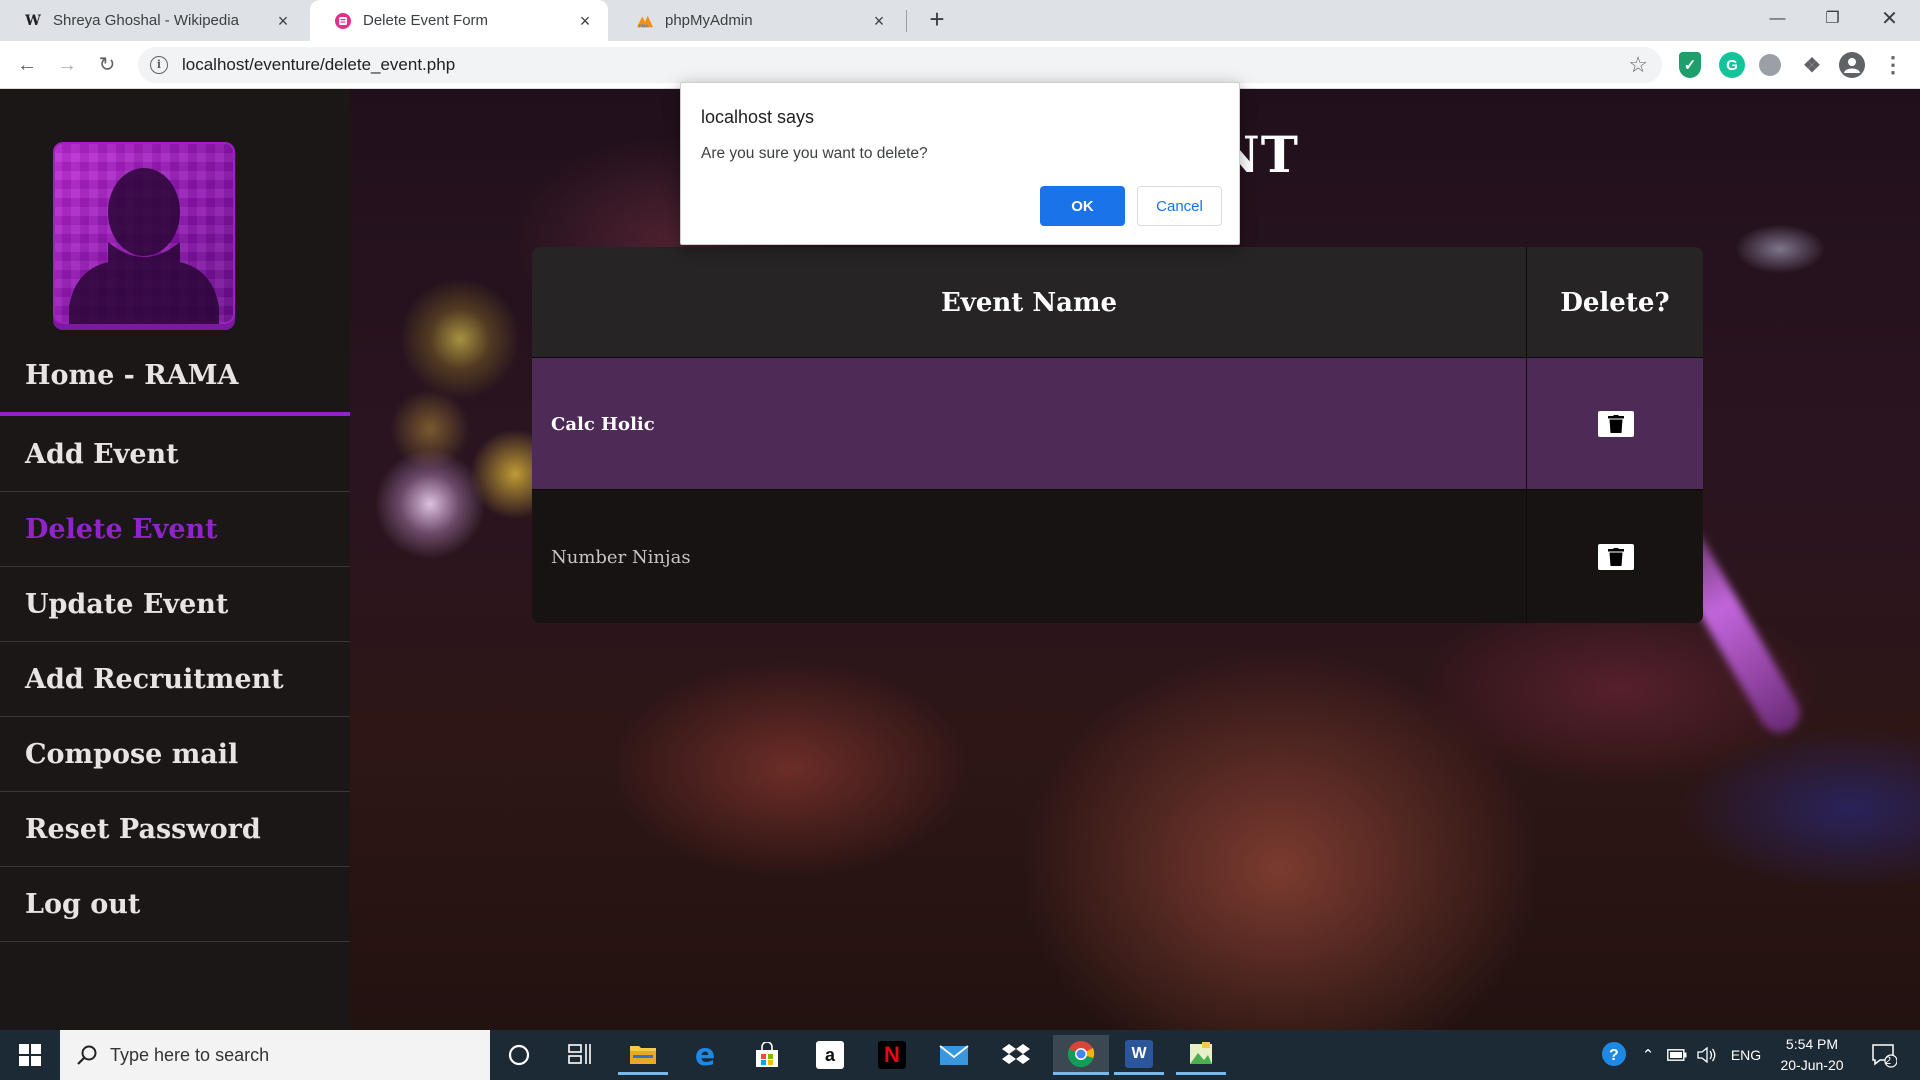 Image resolution: width=1920 pixels, height=1080 pixels. Describe the element at coordinates (644, 25) in the screenshot. I see `svg-text: PMA` at that location.